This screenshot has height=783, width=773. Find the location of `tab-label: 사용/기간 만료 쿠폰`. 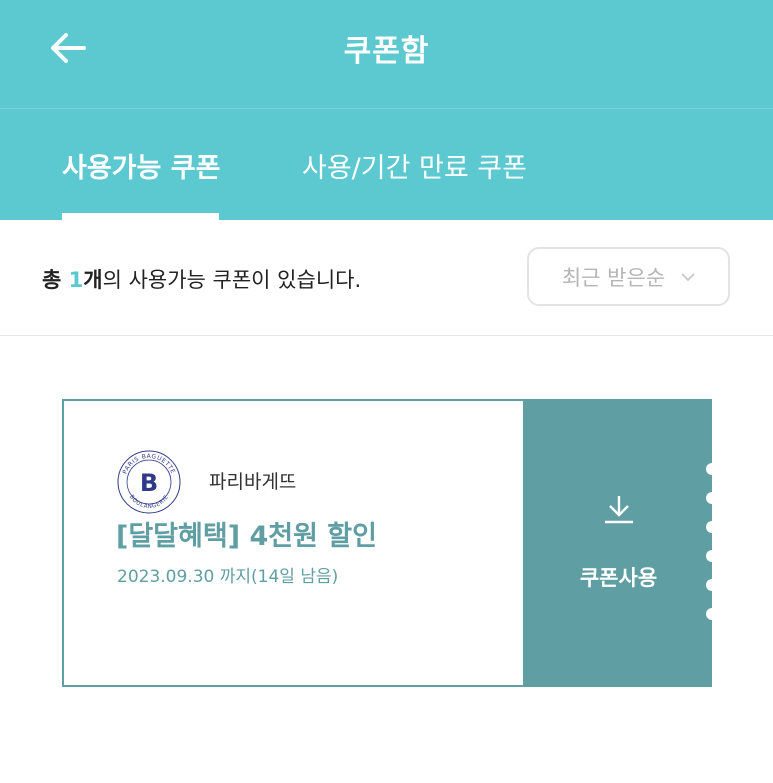

tab-label: 사용/기간 만료 쿠폰 is located at coordinates (414, 168).